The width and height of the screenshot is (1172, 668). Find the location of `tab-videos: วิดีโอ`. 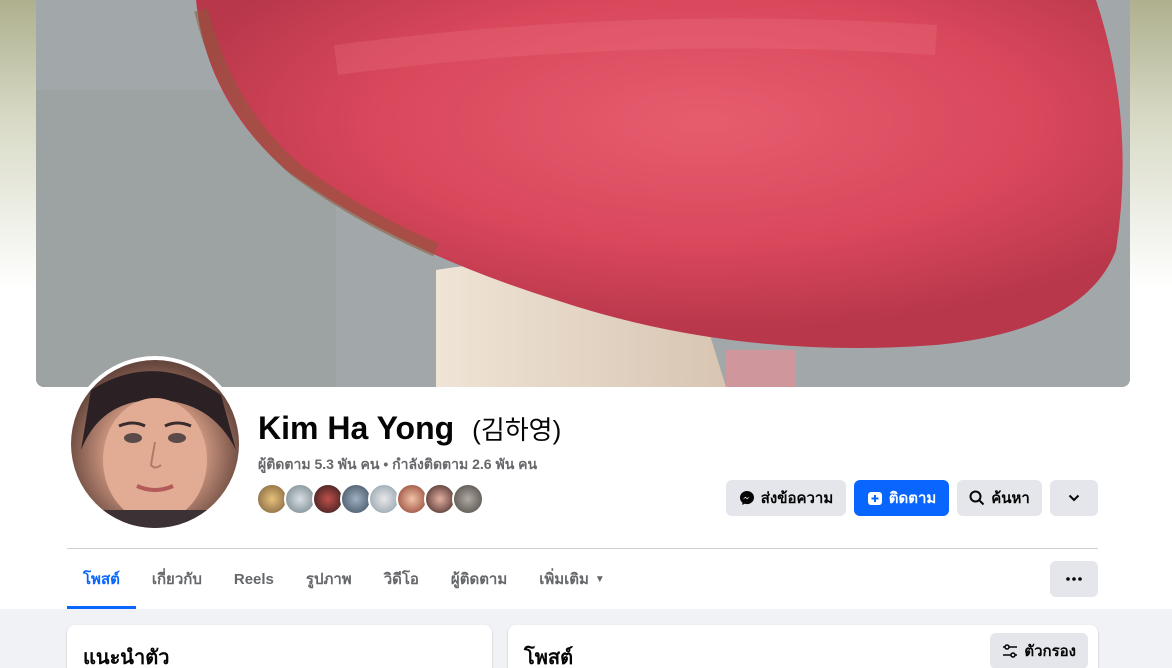

tab-videos: วิดีโอ is located at coordinates (401, 579).